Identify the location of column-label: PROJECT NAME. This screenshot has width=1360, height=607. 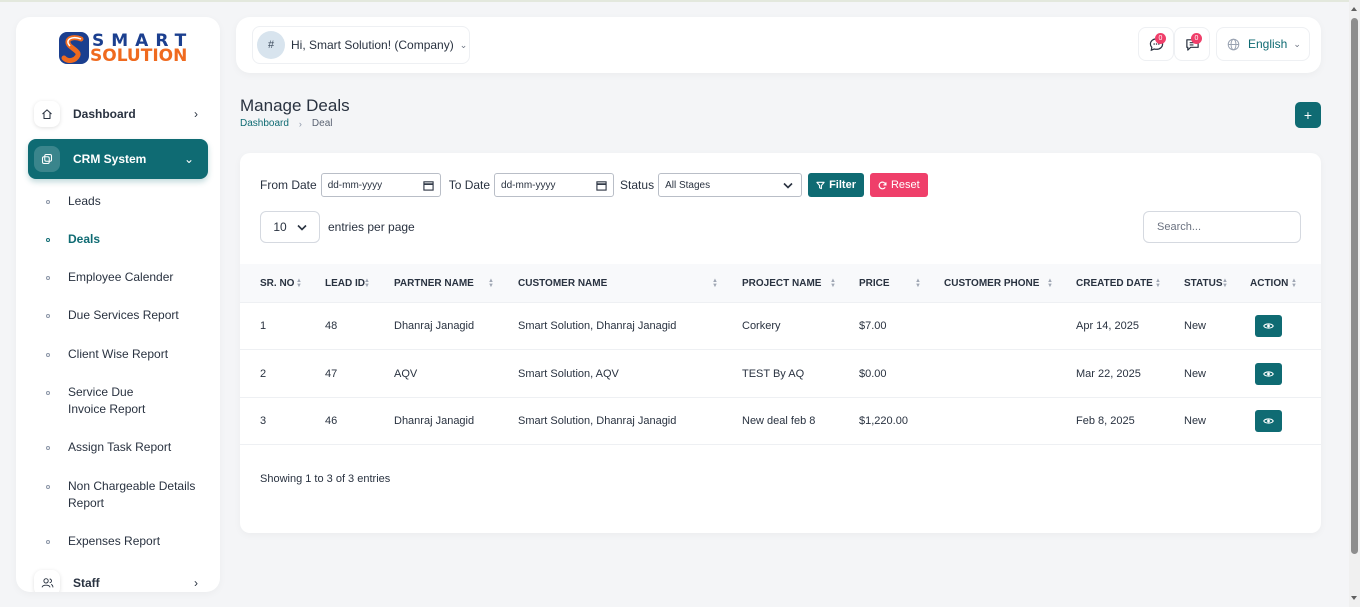
(782, 283).